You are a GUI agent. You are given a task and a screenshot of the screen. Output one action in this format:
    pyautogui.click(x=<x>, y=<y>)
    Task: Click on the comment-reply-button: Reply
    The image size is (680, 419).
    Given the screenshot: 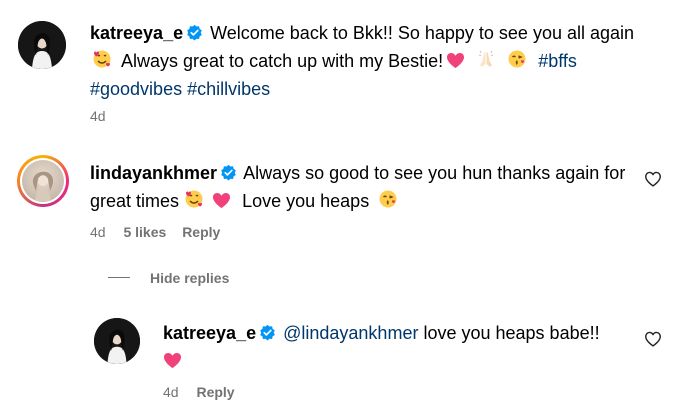 What is the action you would take?
    pyautogui.click(x=201, y=232)
    